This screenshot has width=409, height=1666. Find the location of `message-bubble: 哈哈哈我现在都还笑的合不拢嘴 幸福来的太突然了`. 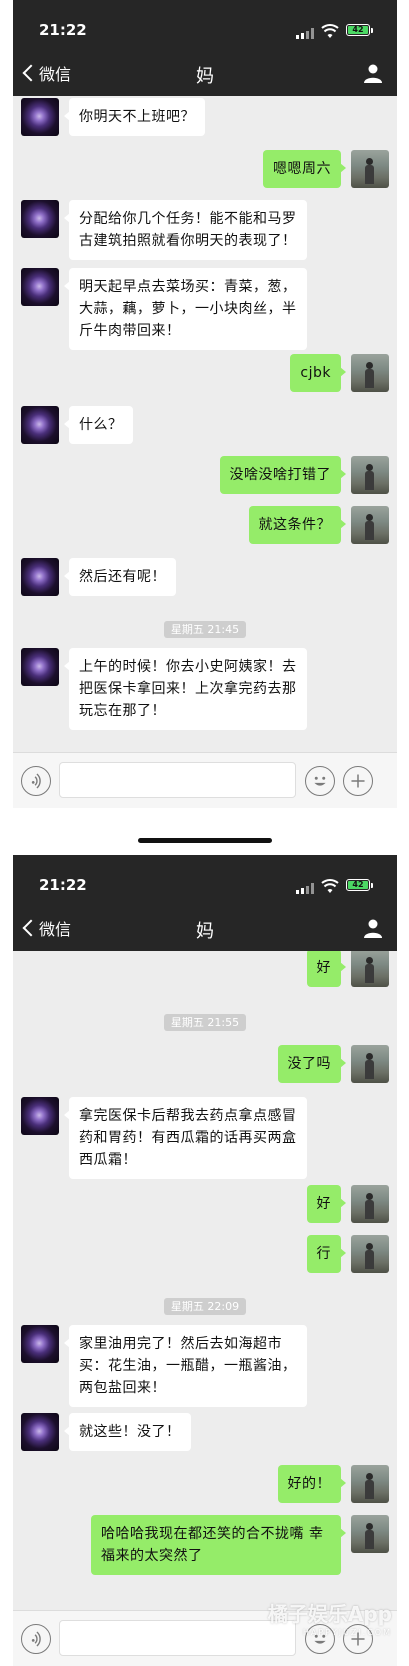

message-bubble: 哈哈哈我现在都还笑的合不拢嘴 幸福来的太突然了 is located at coordinates (218, 1545).